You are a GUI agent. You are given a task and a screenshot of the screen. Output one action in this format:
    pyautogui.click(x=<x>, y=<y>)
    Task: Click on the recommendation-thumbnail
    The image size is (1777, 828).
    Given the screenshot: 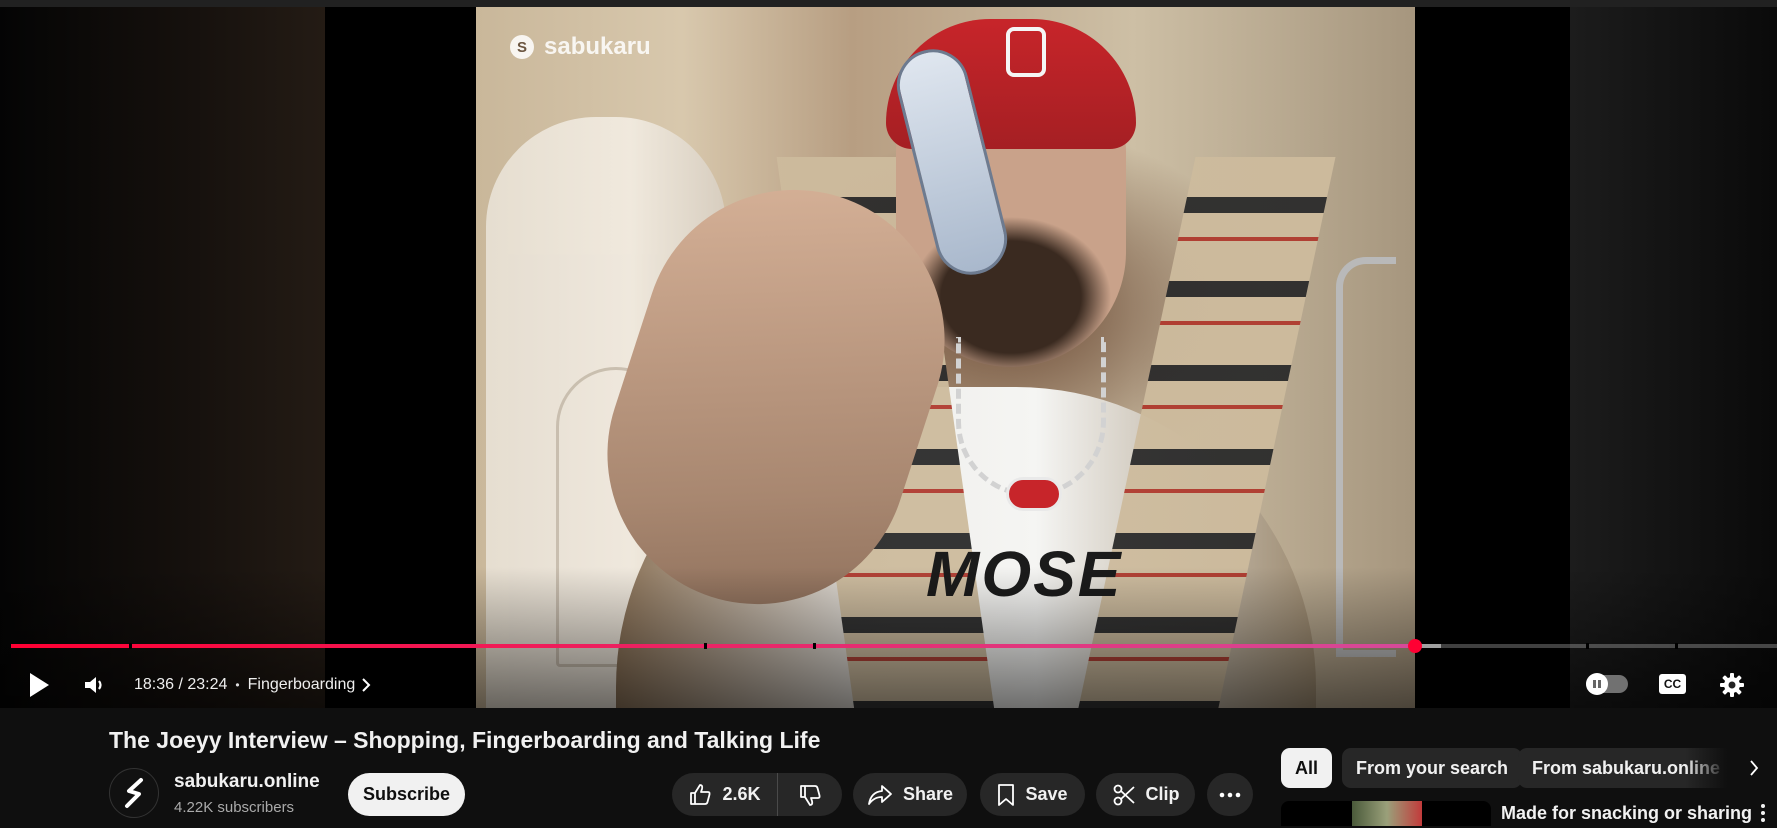 What is the action you would take?
    pyautogui.click(x=1386, y=813)
    